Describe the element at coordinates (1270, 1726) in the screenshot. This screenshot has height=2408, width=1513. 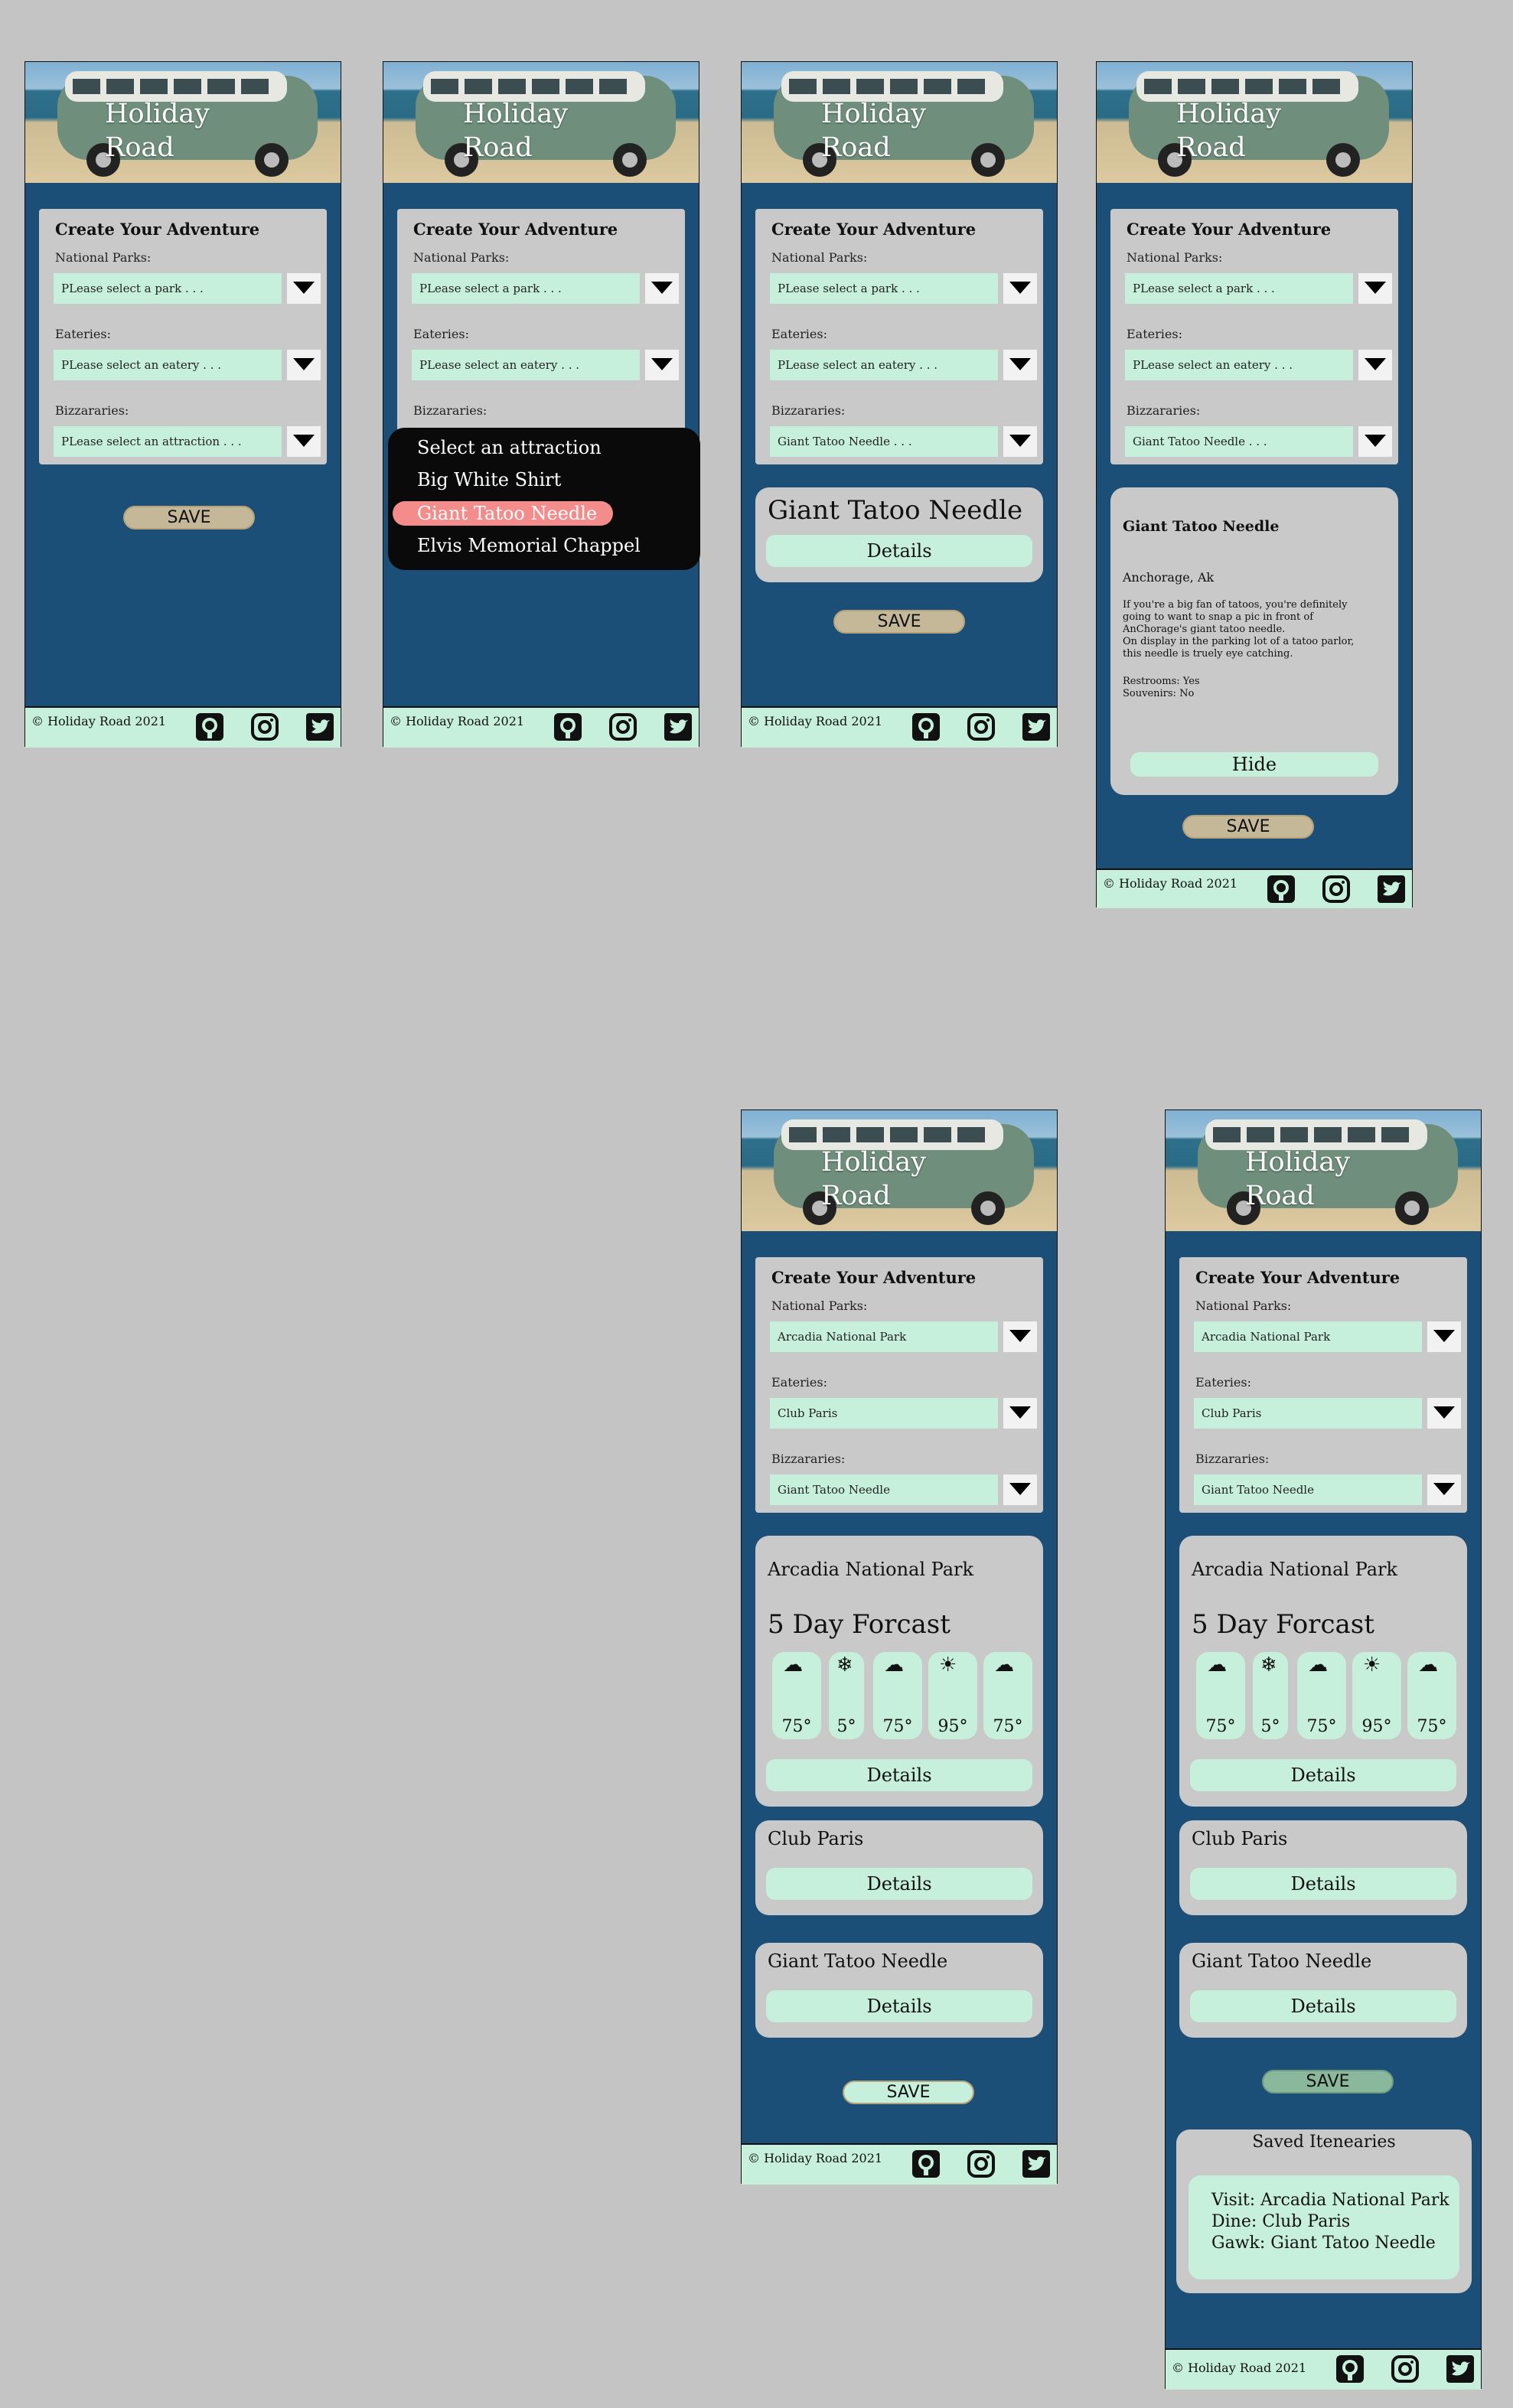
I see `forecast-temp: 5°` at that location.